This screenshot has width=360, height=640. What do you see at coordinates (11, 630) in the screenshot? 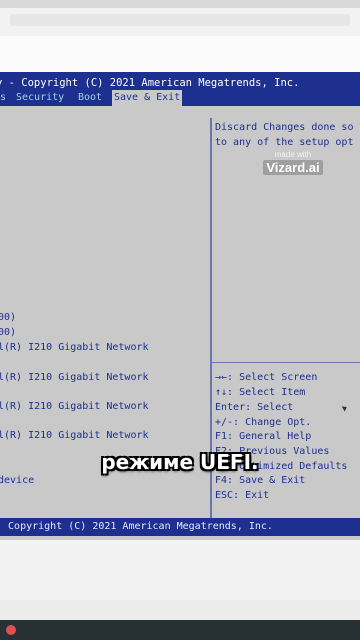
I see `record-icon` at bounding box center [11, 630].